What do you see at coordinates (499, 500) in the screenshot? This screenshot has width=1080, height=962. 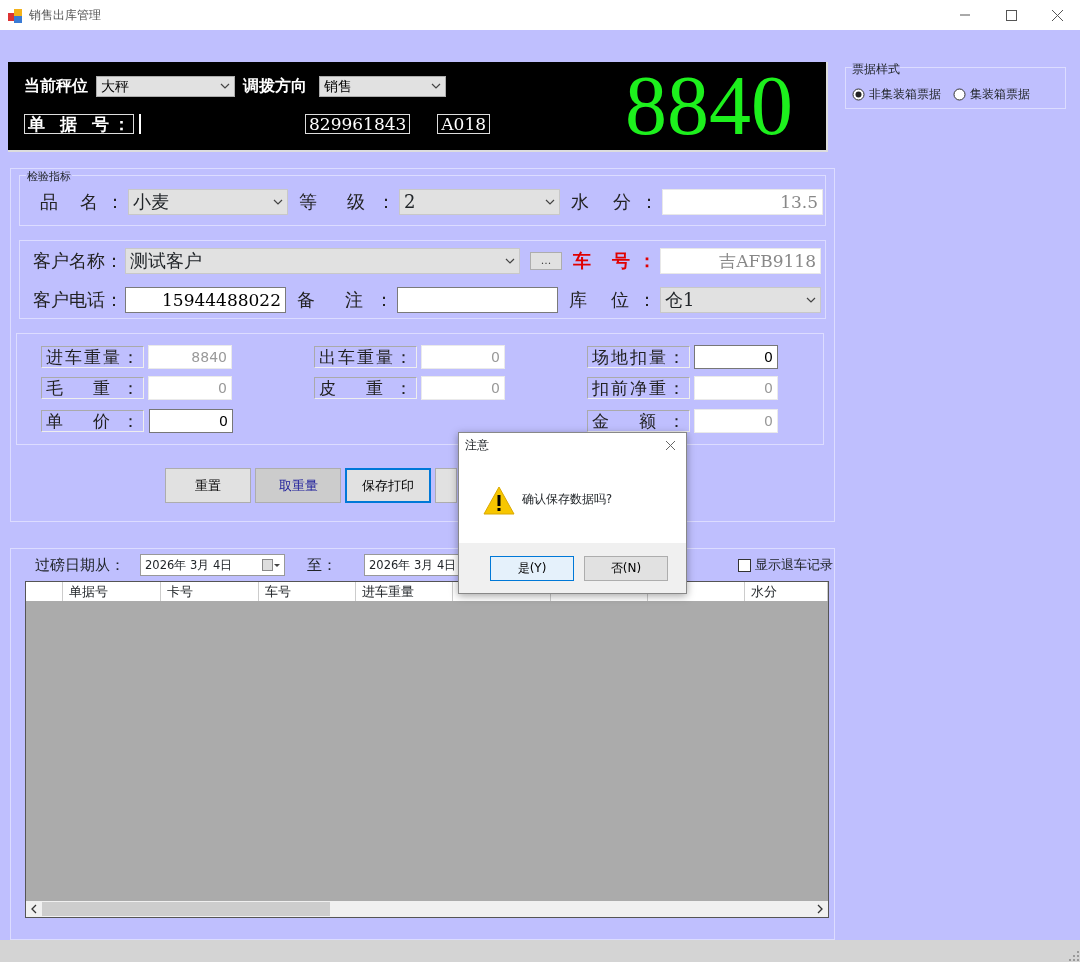 I see `warning-icon` at bounding box center [499, 500].